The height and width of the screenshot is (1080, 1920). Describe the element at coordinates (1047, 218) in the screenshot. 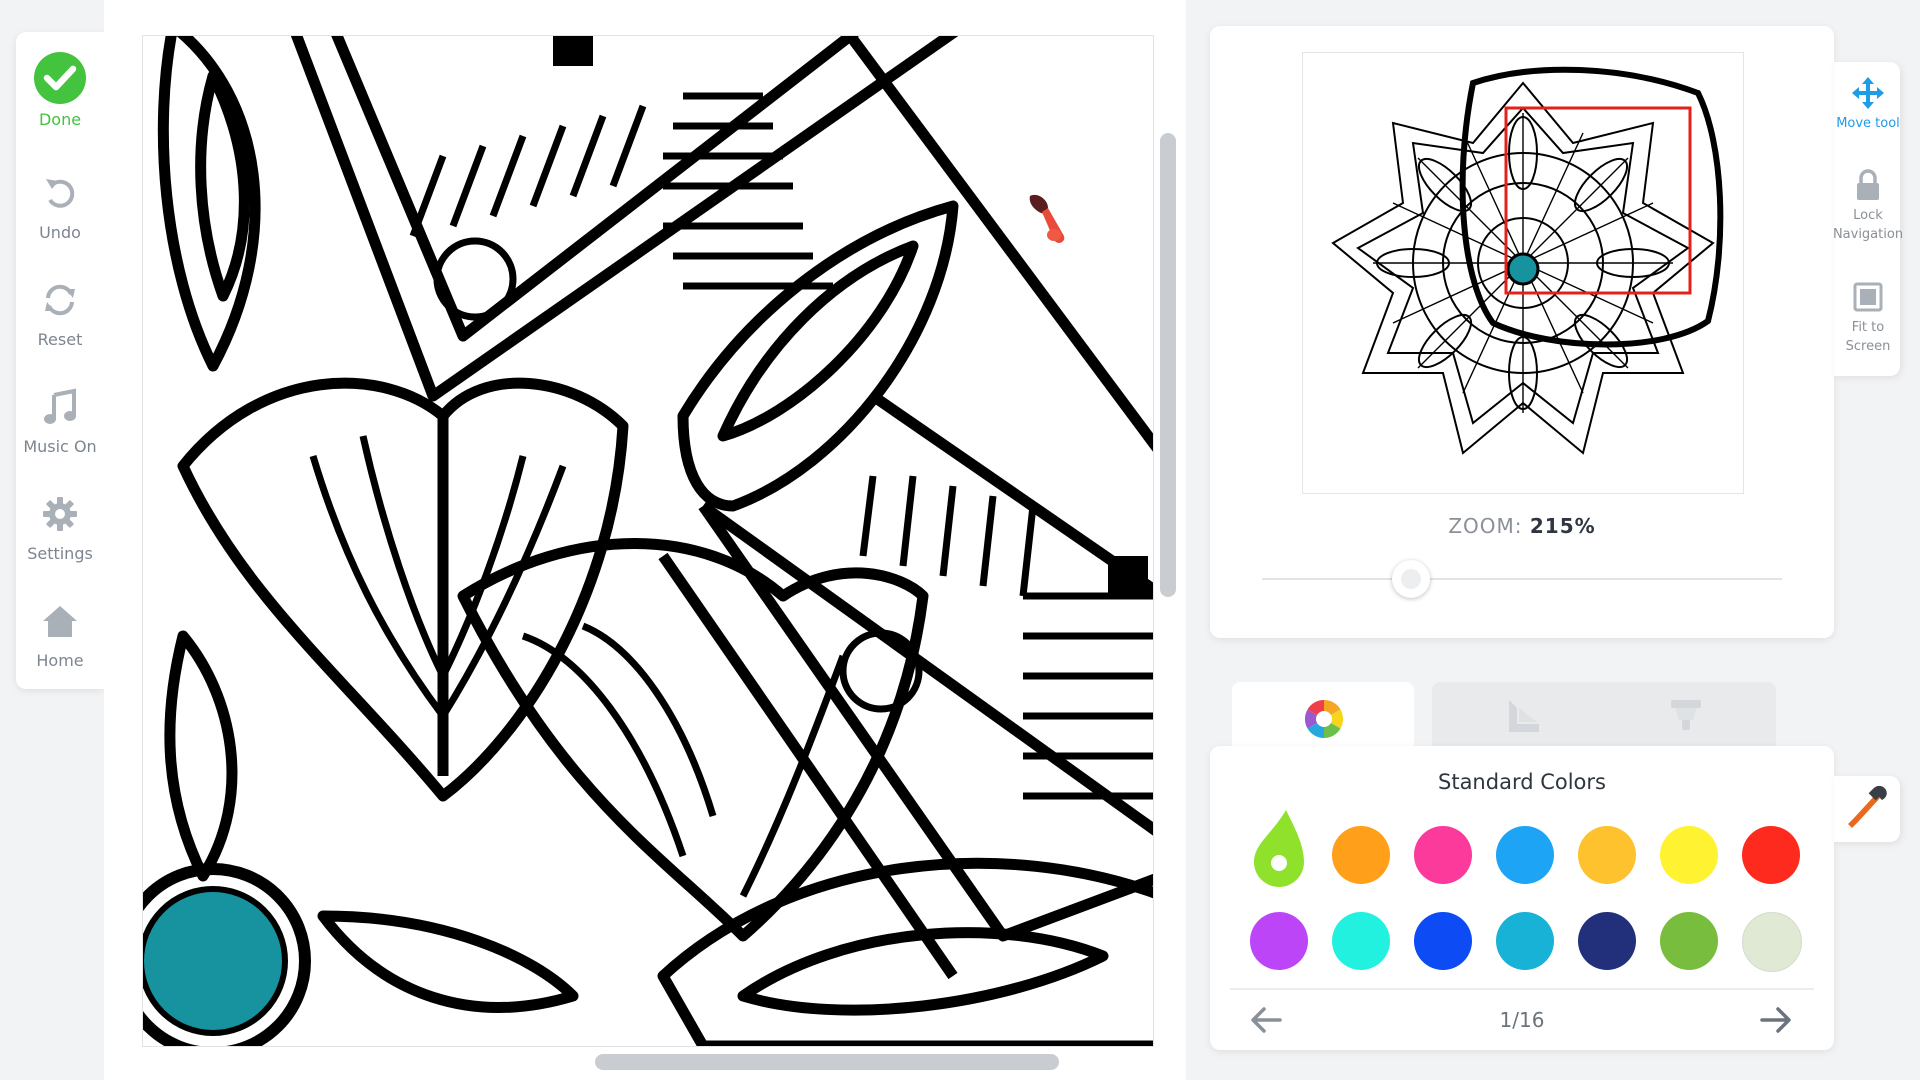

I see `paintbrush-cursor-icon` at that location.